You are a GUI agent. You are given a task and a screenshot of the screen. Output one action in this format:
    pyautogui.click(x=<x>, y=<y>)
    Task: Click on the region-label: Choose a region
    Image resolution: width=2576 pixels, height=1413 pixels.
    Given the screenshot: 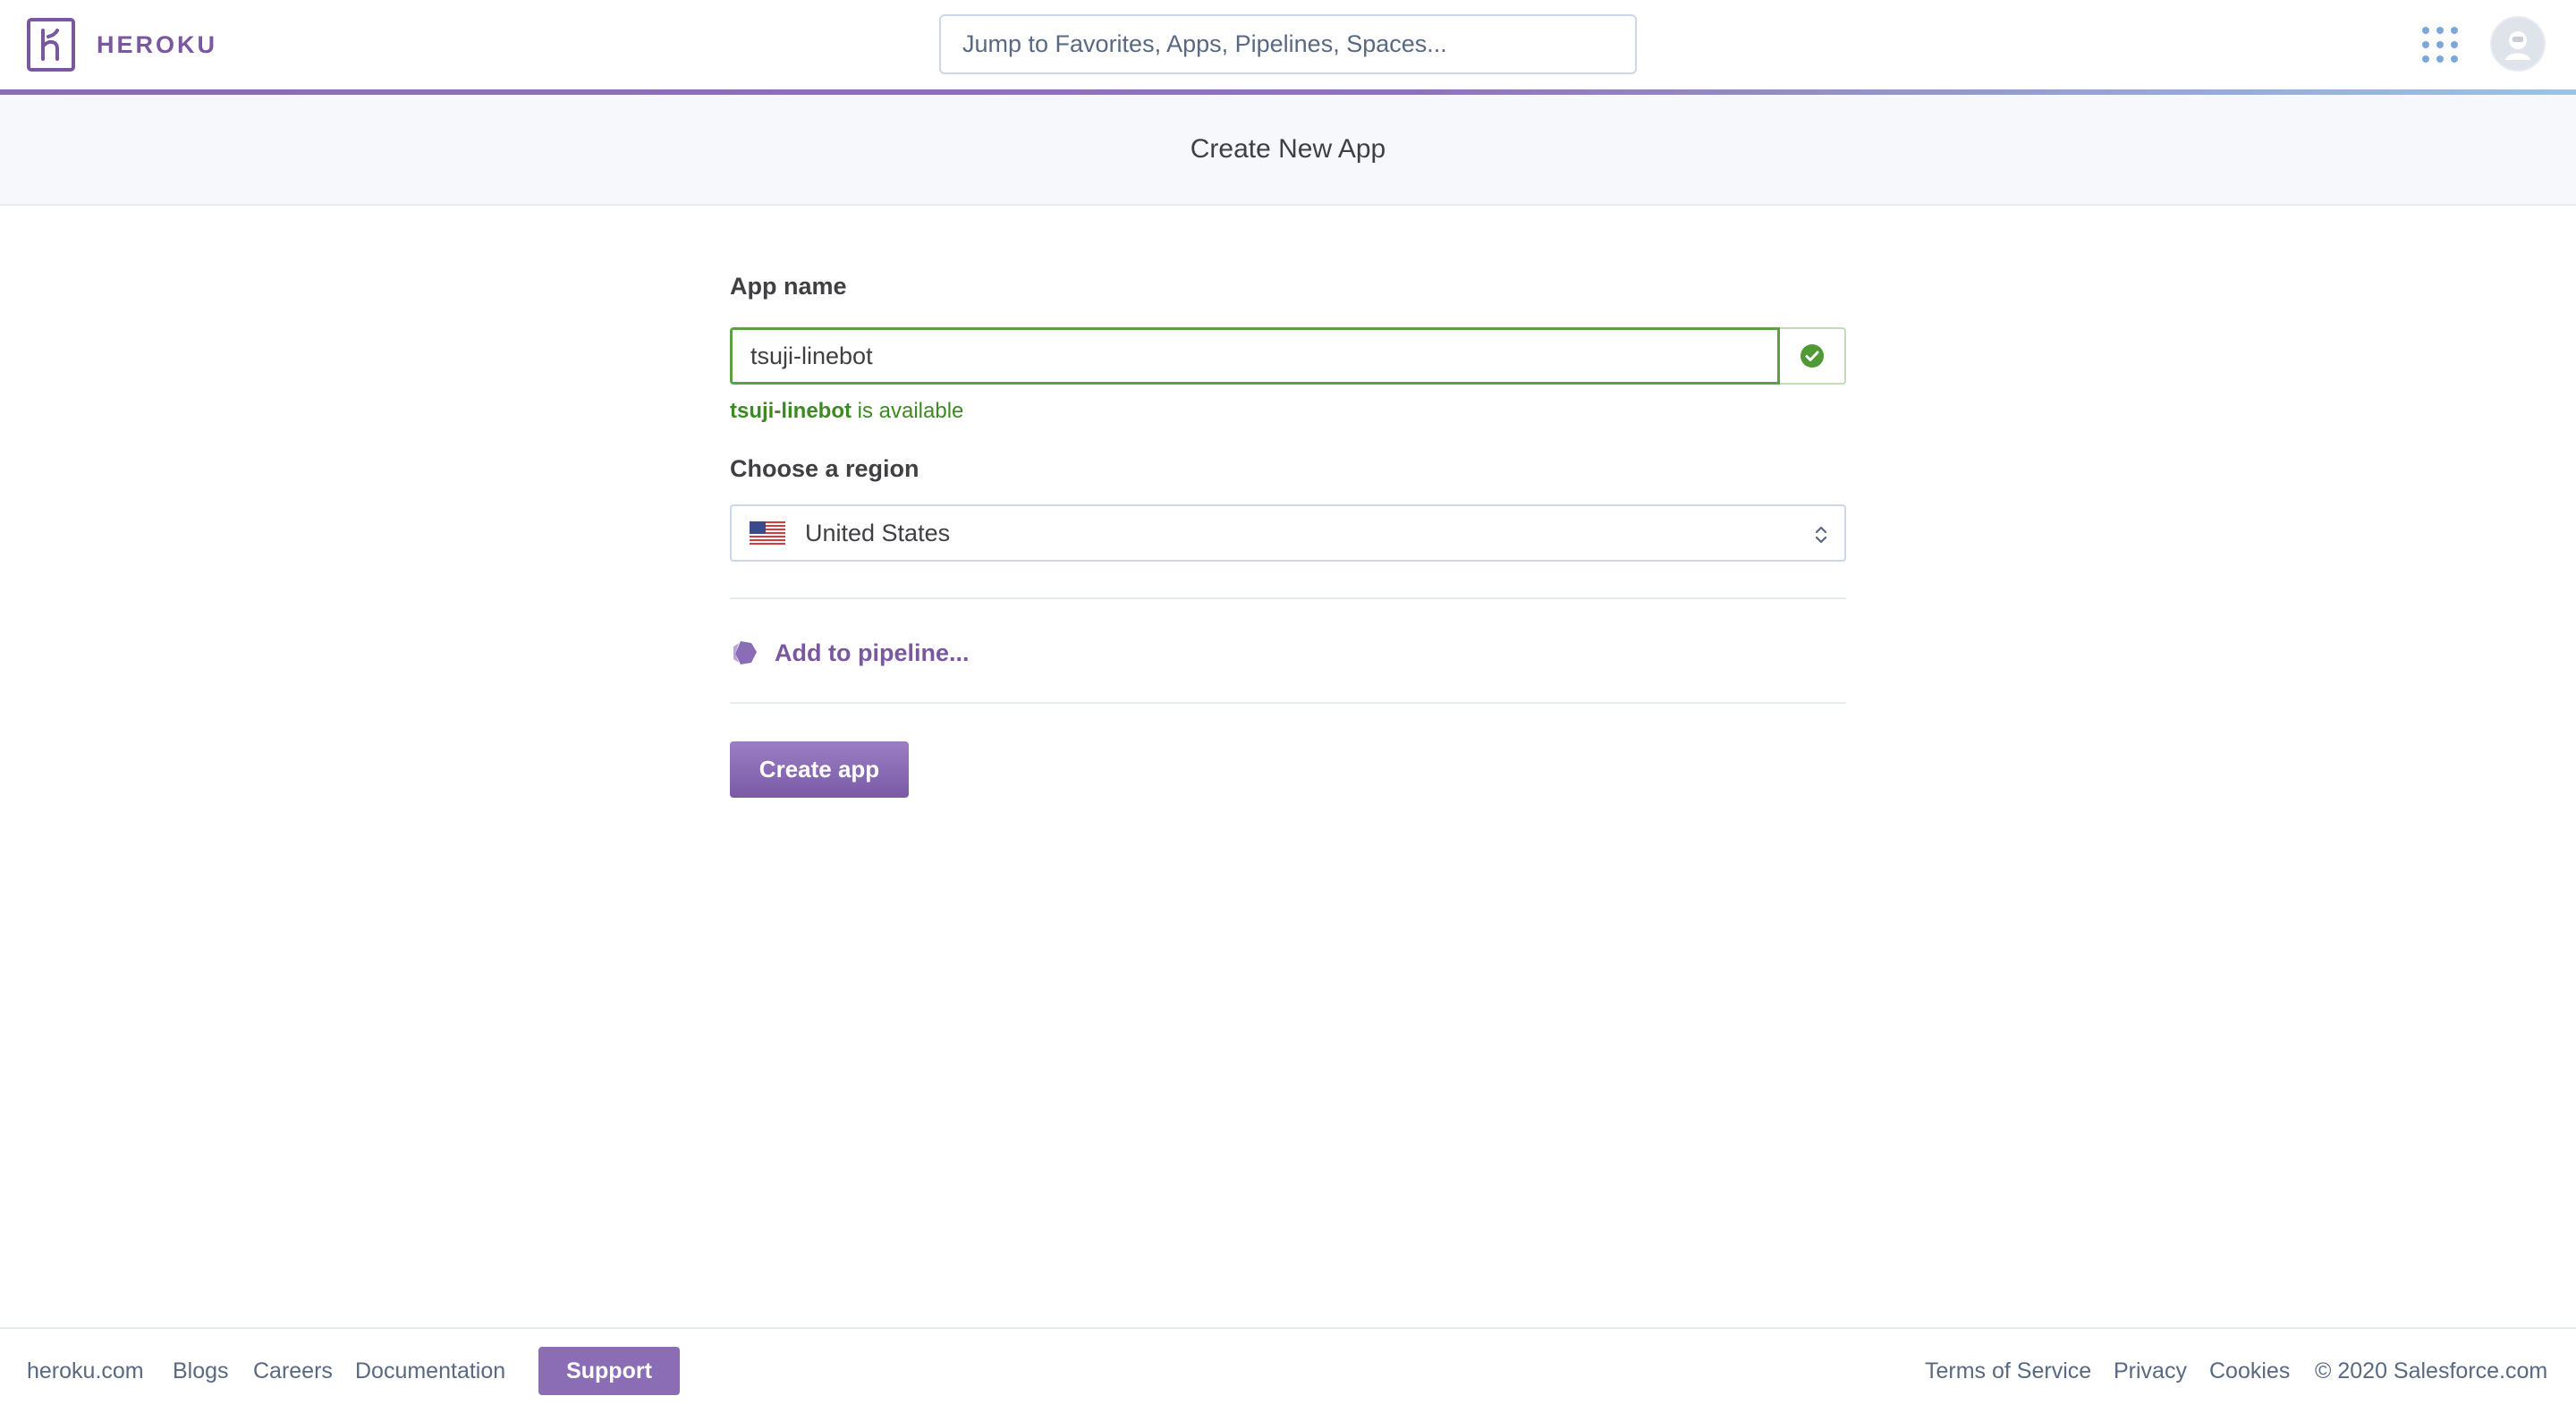 What is the action you would take?
    pyautogui.click(x=824, y=468)
    